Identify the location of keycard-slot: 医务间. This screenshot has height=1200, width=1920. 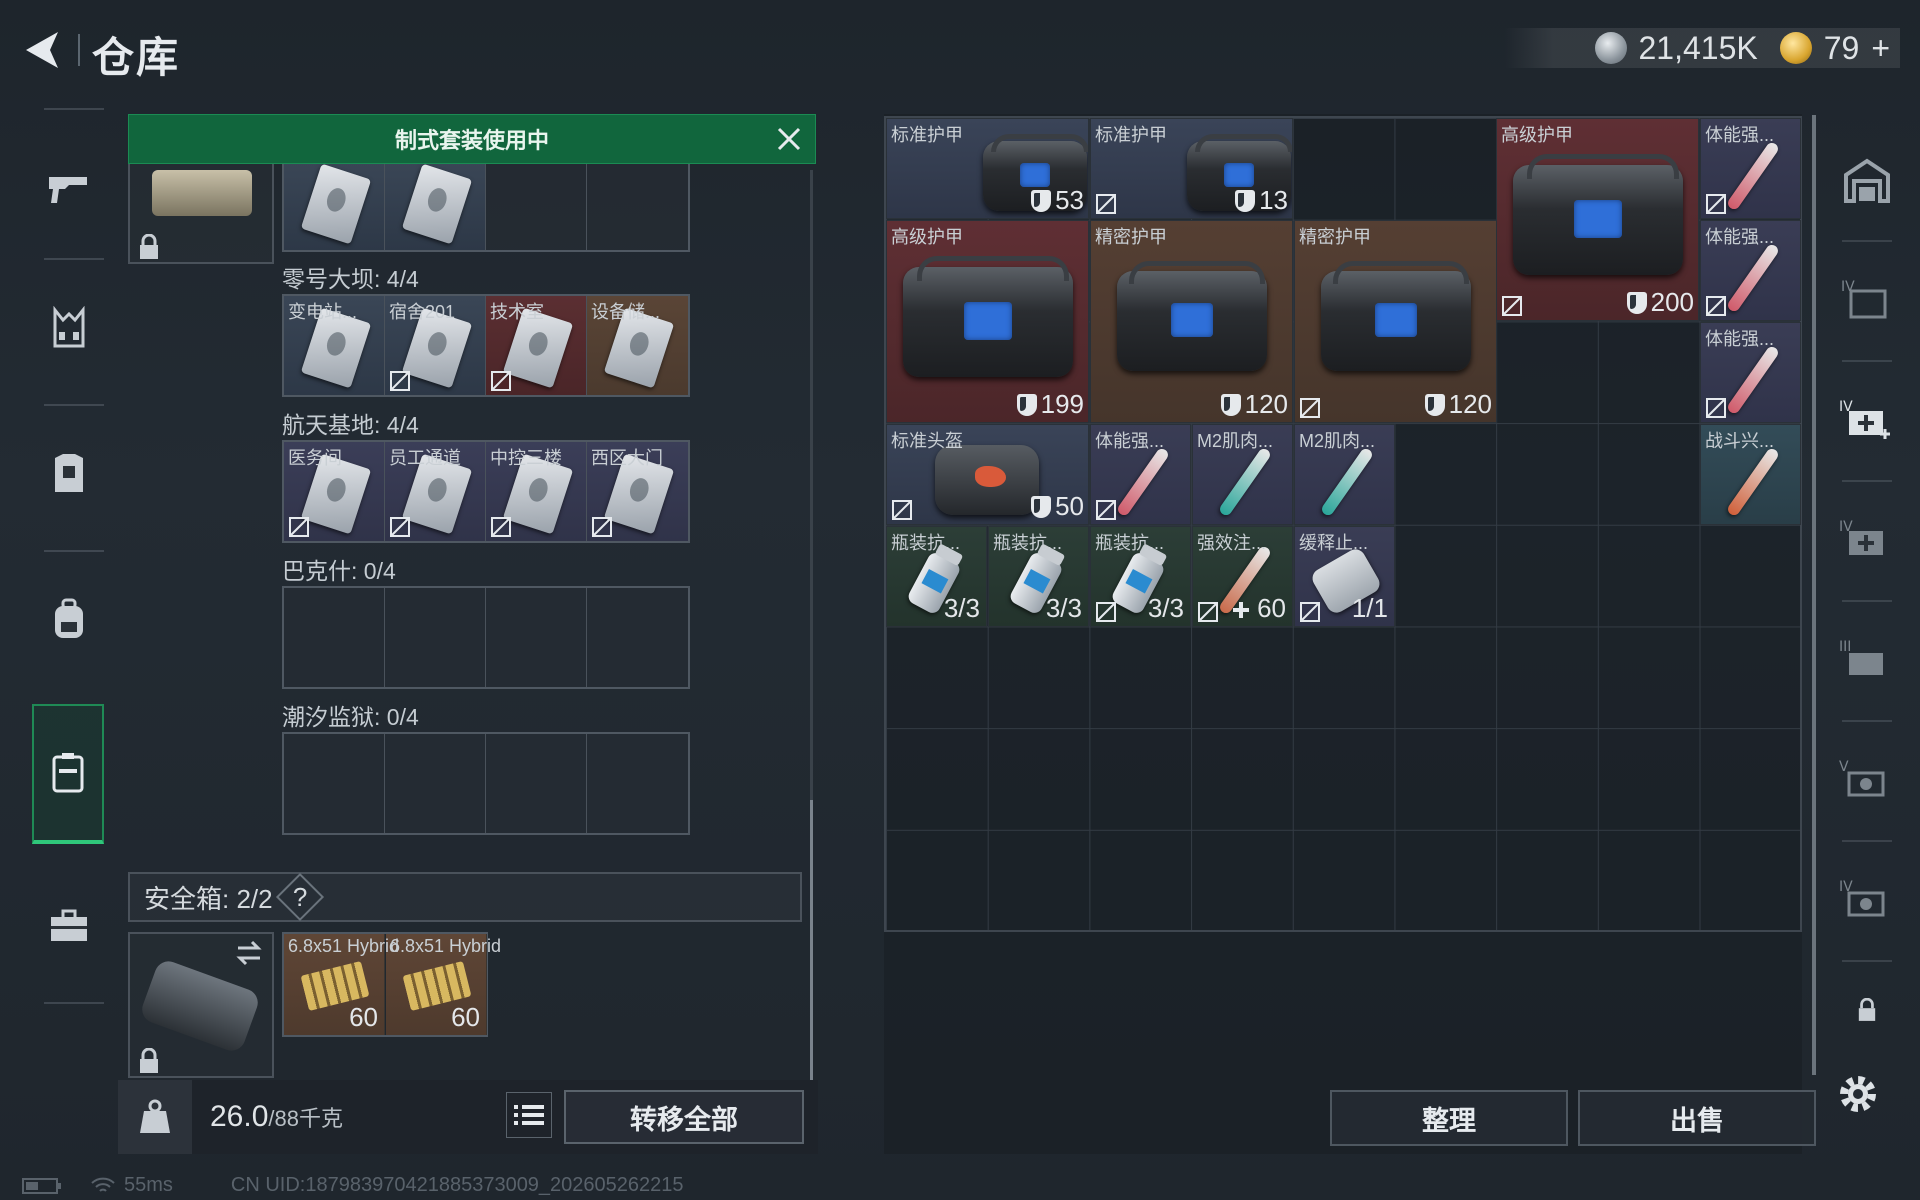
(334, 491).